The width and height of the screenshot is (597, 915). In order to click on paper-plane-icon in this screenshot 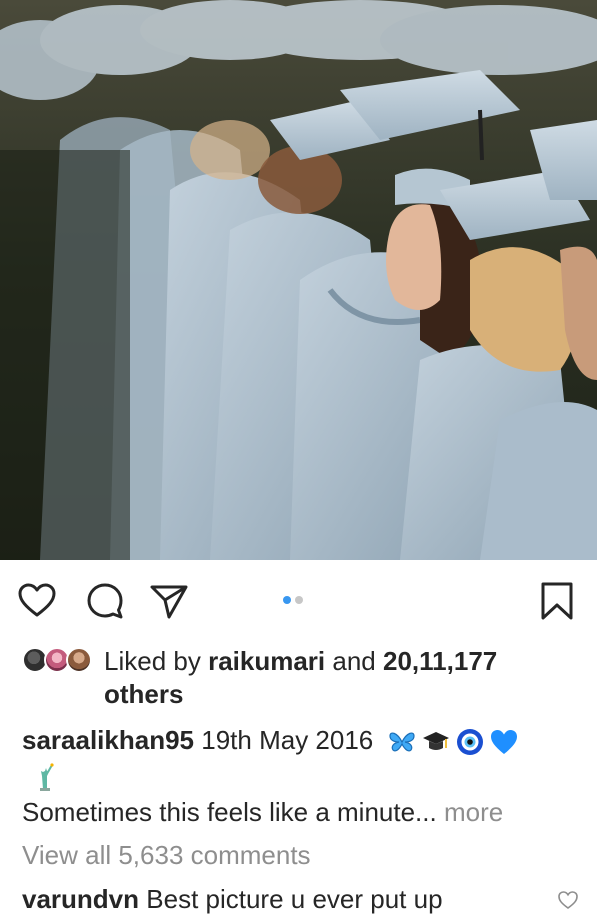, I will do `click(169, 602)`.